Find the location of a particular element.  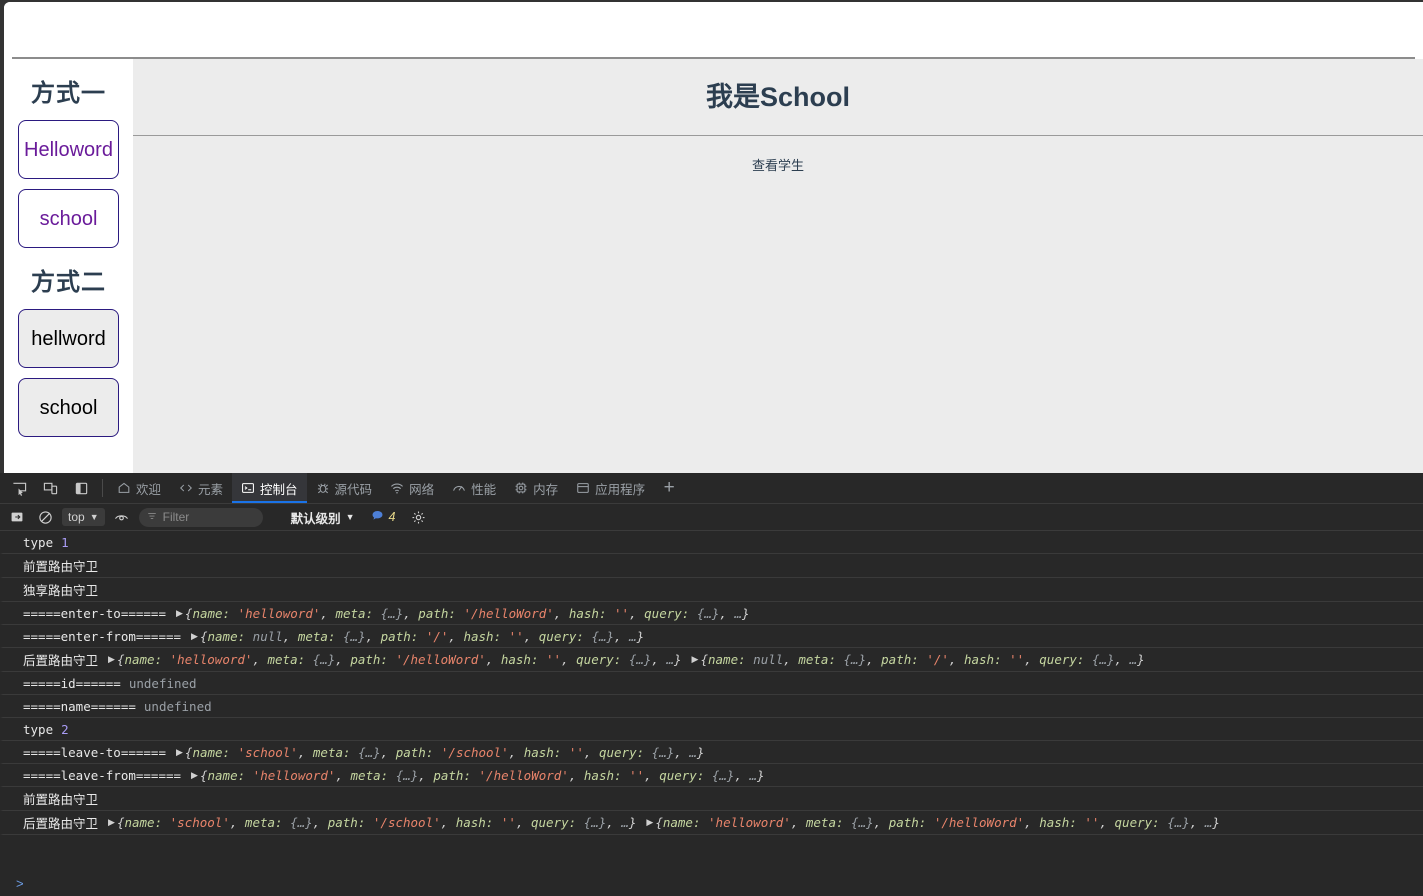

console-log-row: 独享路由守卫 is located at coordinates (711, 590).